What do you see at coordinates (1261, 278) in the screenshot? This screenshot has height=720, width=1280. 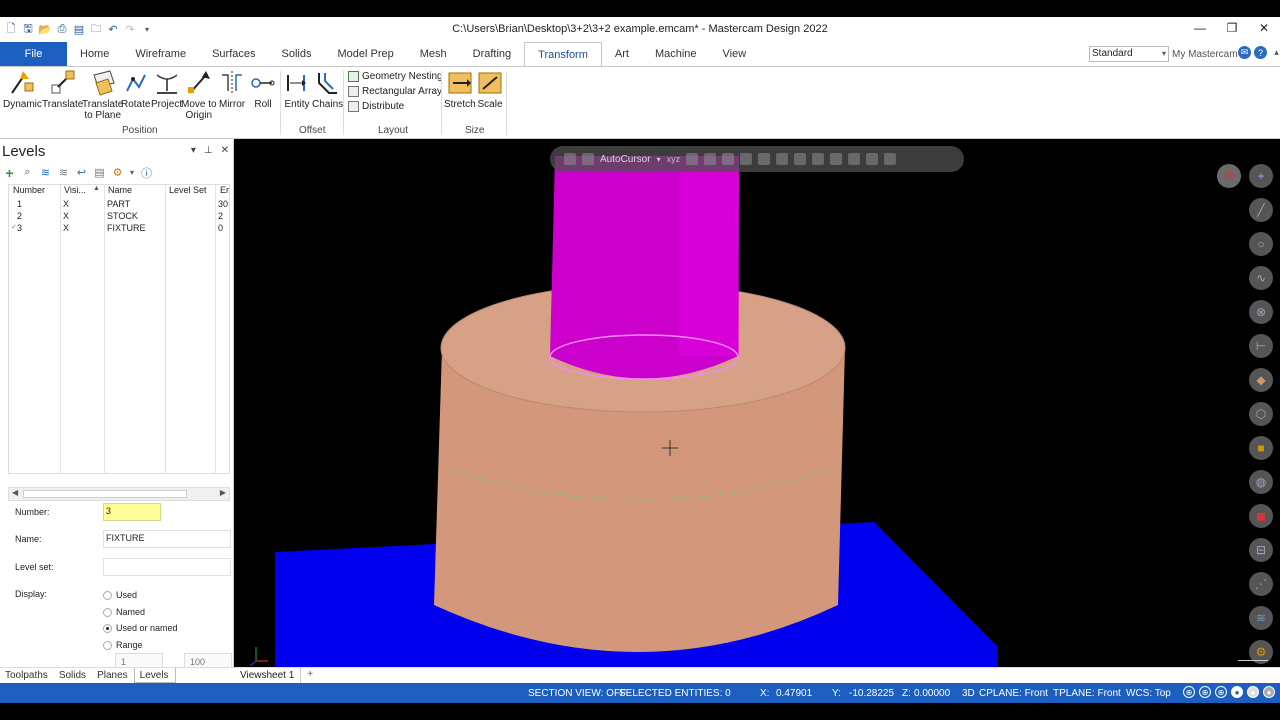 I see `spline-icon: ∿` at bounding box center [1261, 278].